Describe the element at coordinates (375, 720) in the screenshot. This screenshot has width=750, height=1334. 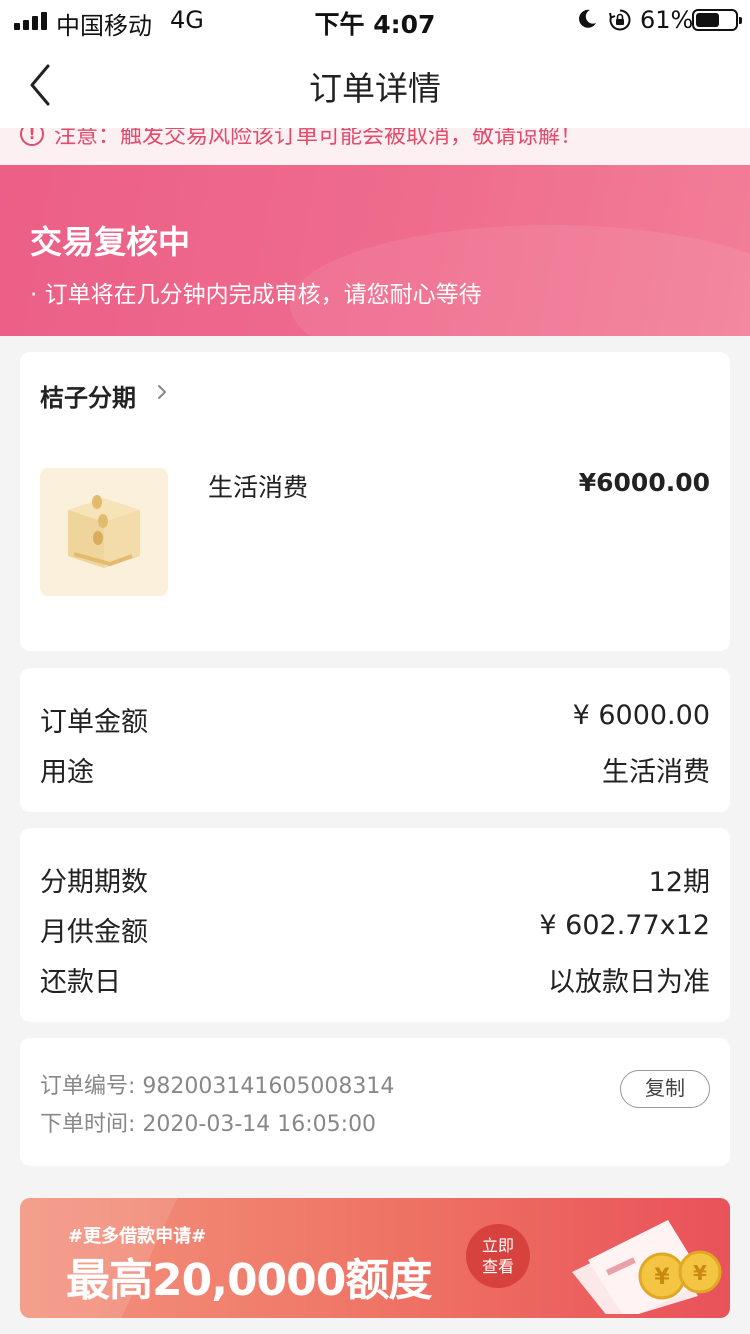
I see `order-amount-row: 订单金额 ¥ 6000.00` at that location.